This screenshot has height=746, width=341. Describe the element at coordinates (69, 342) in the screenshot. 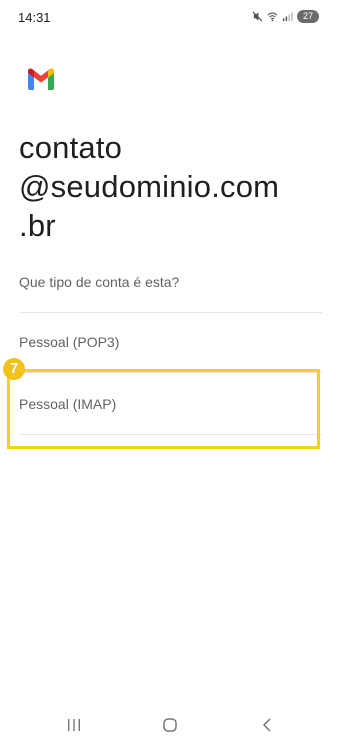

I see `option-pop3: Pessoal (POP3)` at that location.